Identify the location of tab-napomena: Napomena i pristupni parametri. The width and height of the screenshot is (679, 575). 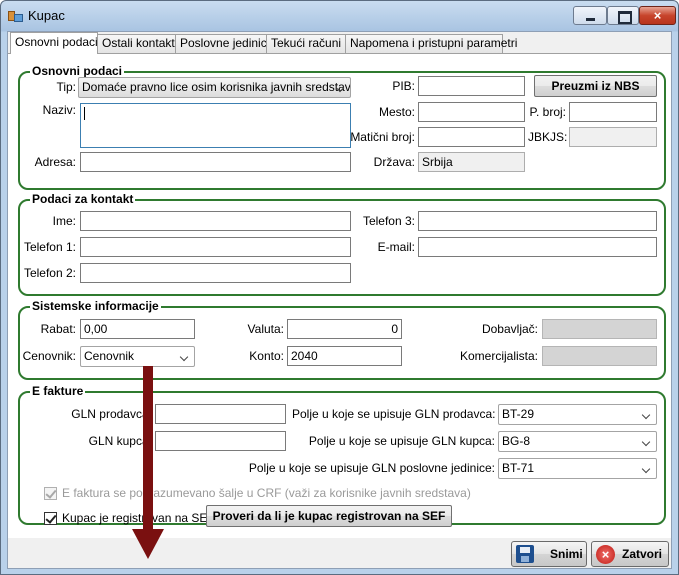
(431, 43).